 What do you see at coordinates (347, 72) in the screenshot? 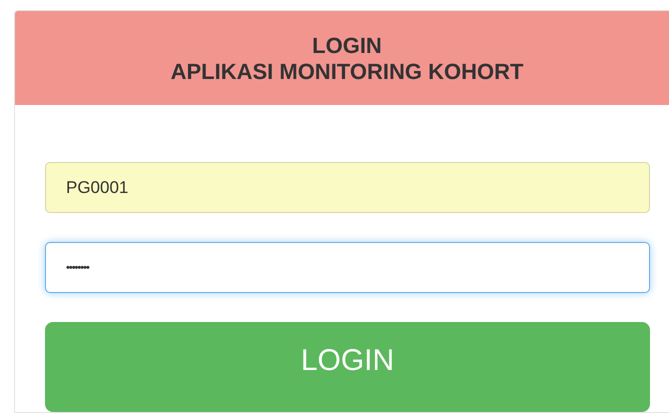
I see `login-title: APLIKASI MONITORING KOHORT` at bounding box center [347, 72].